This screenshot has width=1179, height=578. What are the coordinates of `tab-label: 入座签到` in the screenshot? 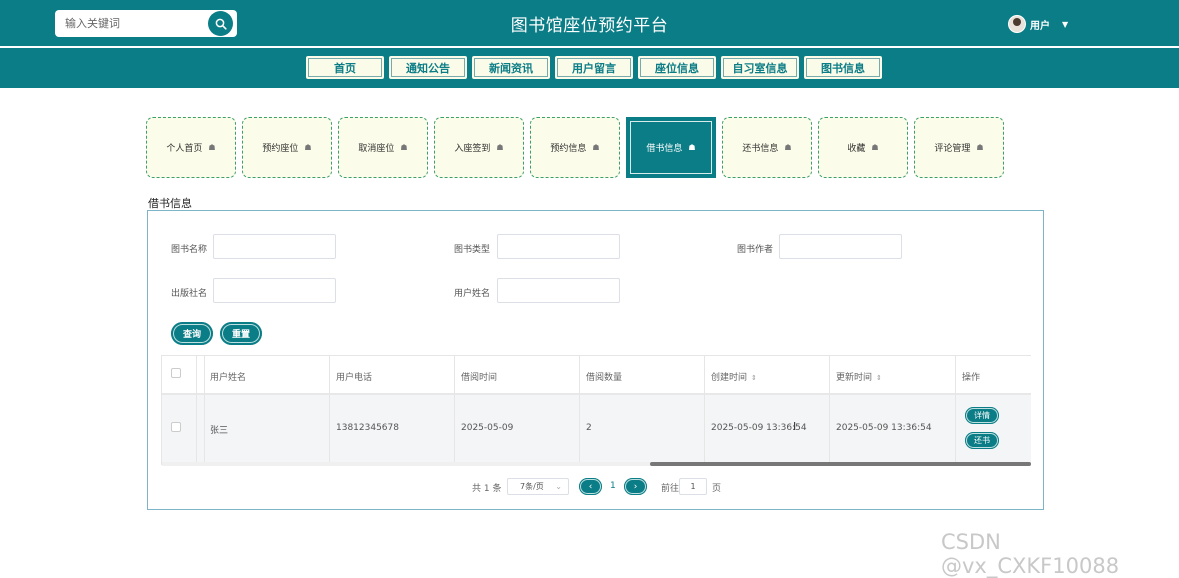 It's located at (472, 149).